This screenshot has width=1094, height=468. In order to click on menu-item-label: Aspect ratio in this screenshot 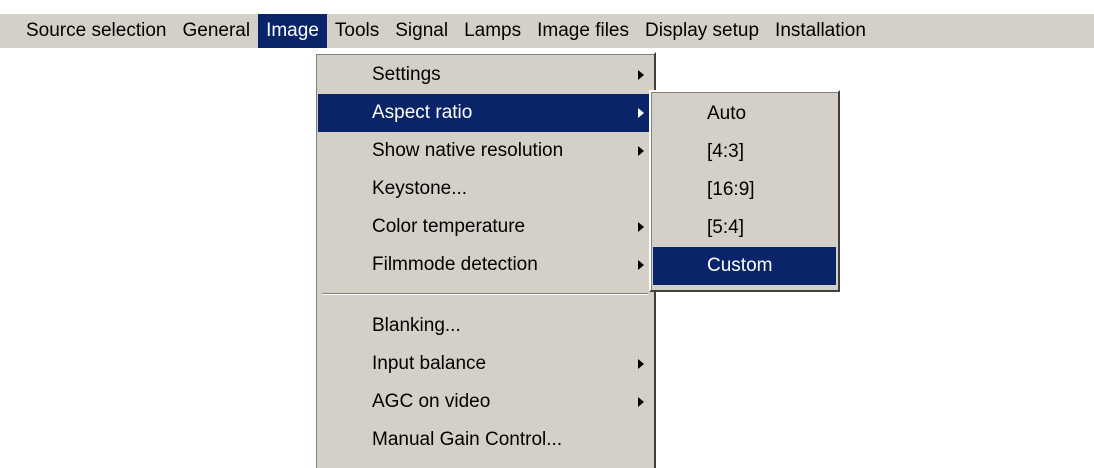, I will do `click(422, 112)`.